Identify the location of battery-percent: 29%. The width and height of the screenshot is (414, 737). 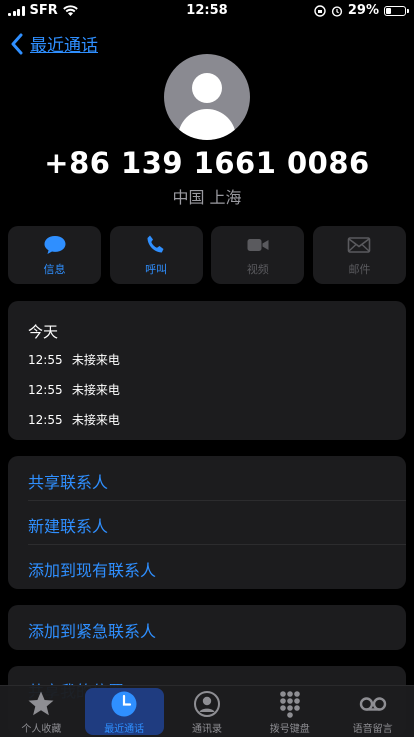
(363, 10).